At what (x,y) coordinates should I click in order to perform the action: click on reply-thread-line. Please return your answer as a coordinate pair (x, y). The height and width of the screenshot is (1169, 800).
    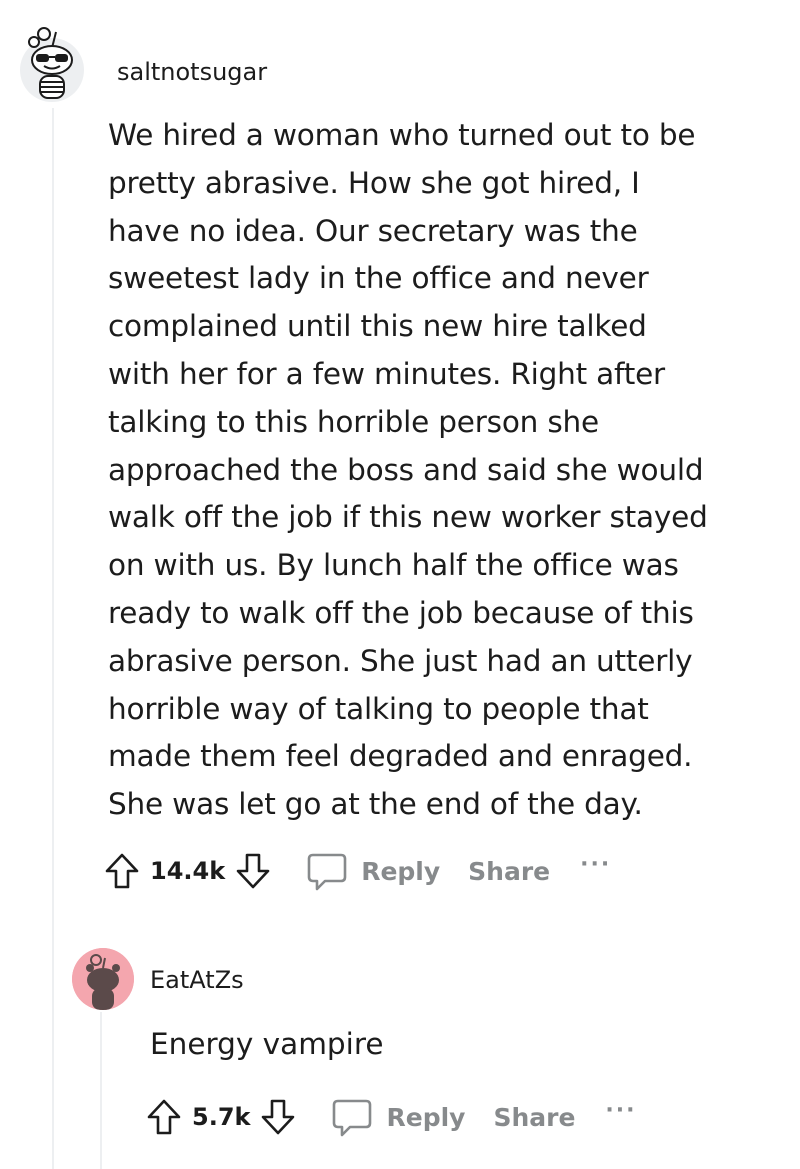
    Looking at the image, I should click on (101, 1090).